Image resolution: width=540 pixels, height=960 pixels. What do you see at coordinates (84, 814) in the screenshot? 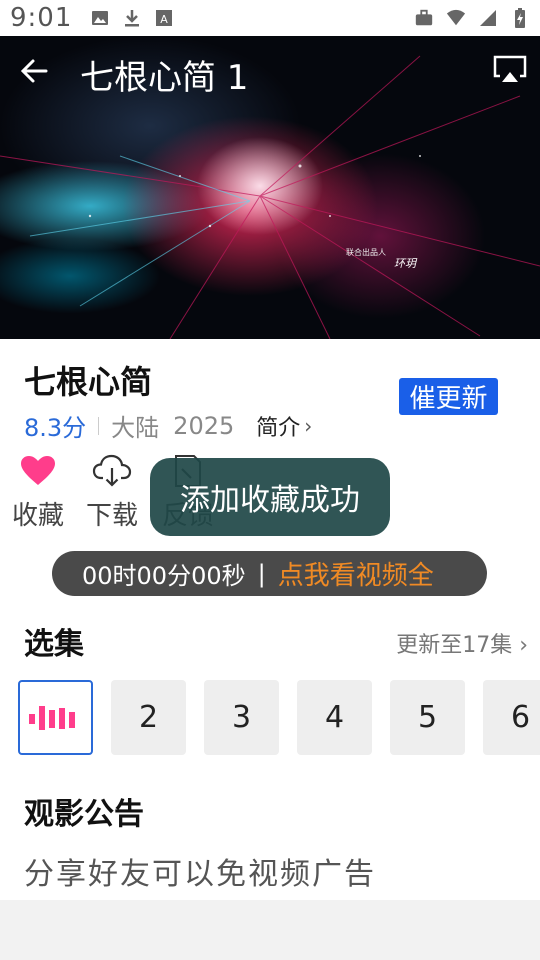
I see `notice-title: 观影公告` at bounding box center [84, 814].